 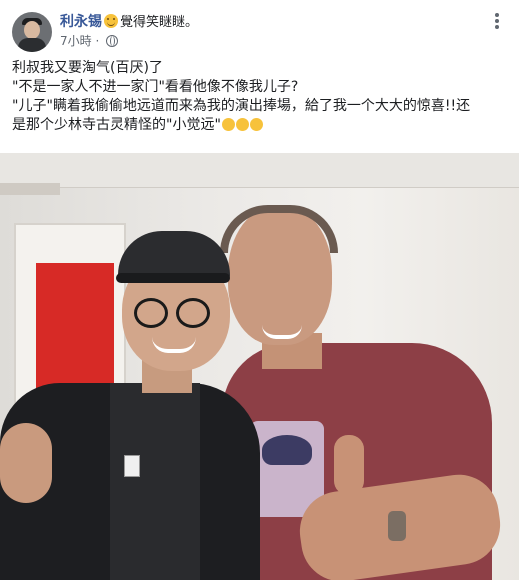 I want to click on post-text-line: 利叔我又要淘气(百厌)了, so click(x=87, y=68).